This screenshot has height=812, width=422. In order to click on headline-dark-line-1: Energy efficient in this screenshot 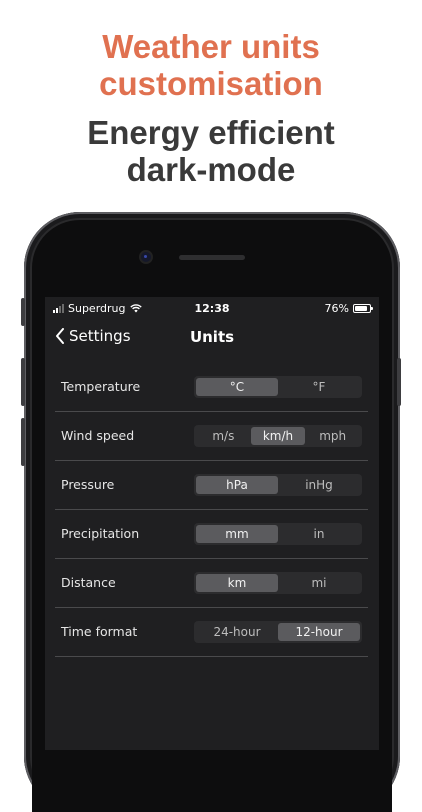, I will do `click(211, 132)`.